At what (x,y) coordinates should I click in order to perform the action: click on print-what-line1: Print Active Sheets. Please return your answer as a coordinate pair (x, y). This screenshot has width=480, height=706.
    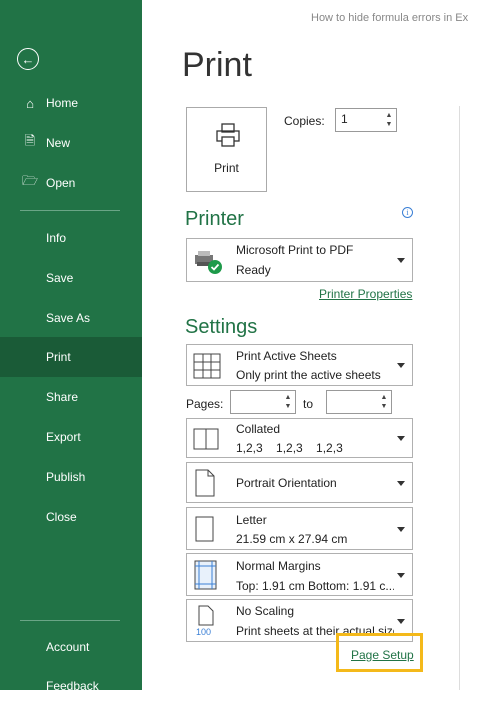
    Looking at the image, I should click on (286, 356).